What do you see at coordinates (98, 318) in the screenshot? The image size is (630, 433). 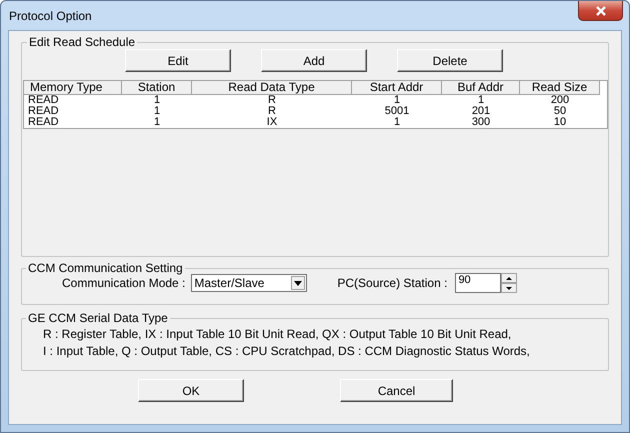 I see `group-title: GE CCM Serial Data Type` at bounding box center [98, 318].